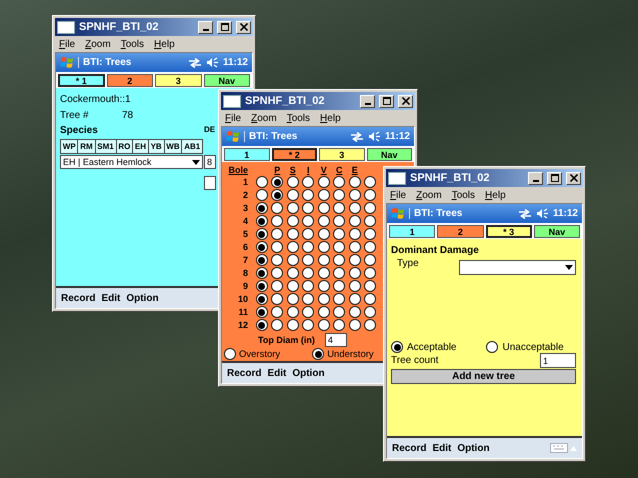 Image resolution: width=638 pixels, height=478 pixels. What do you see at coordinates (247, 154) in the screenshot?
I see `tab: 1` at bounding box center [247, 154].